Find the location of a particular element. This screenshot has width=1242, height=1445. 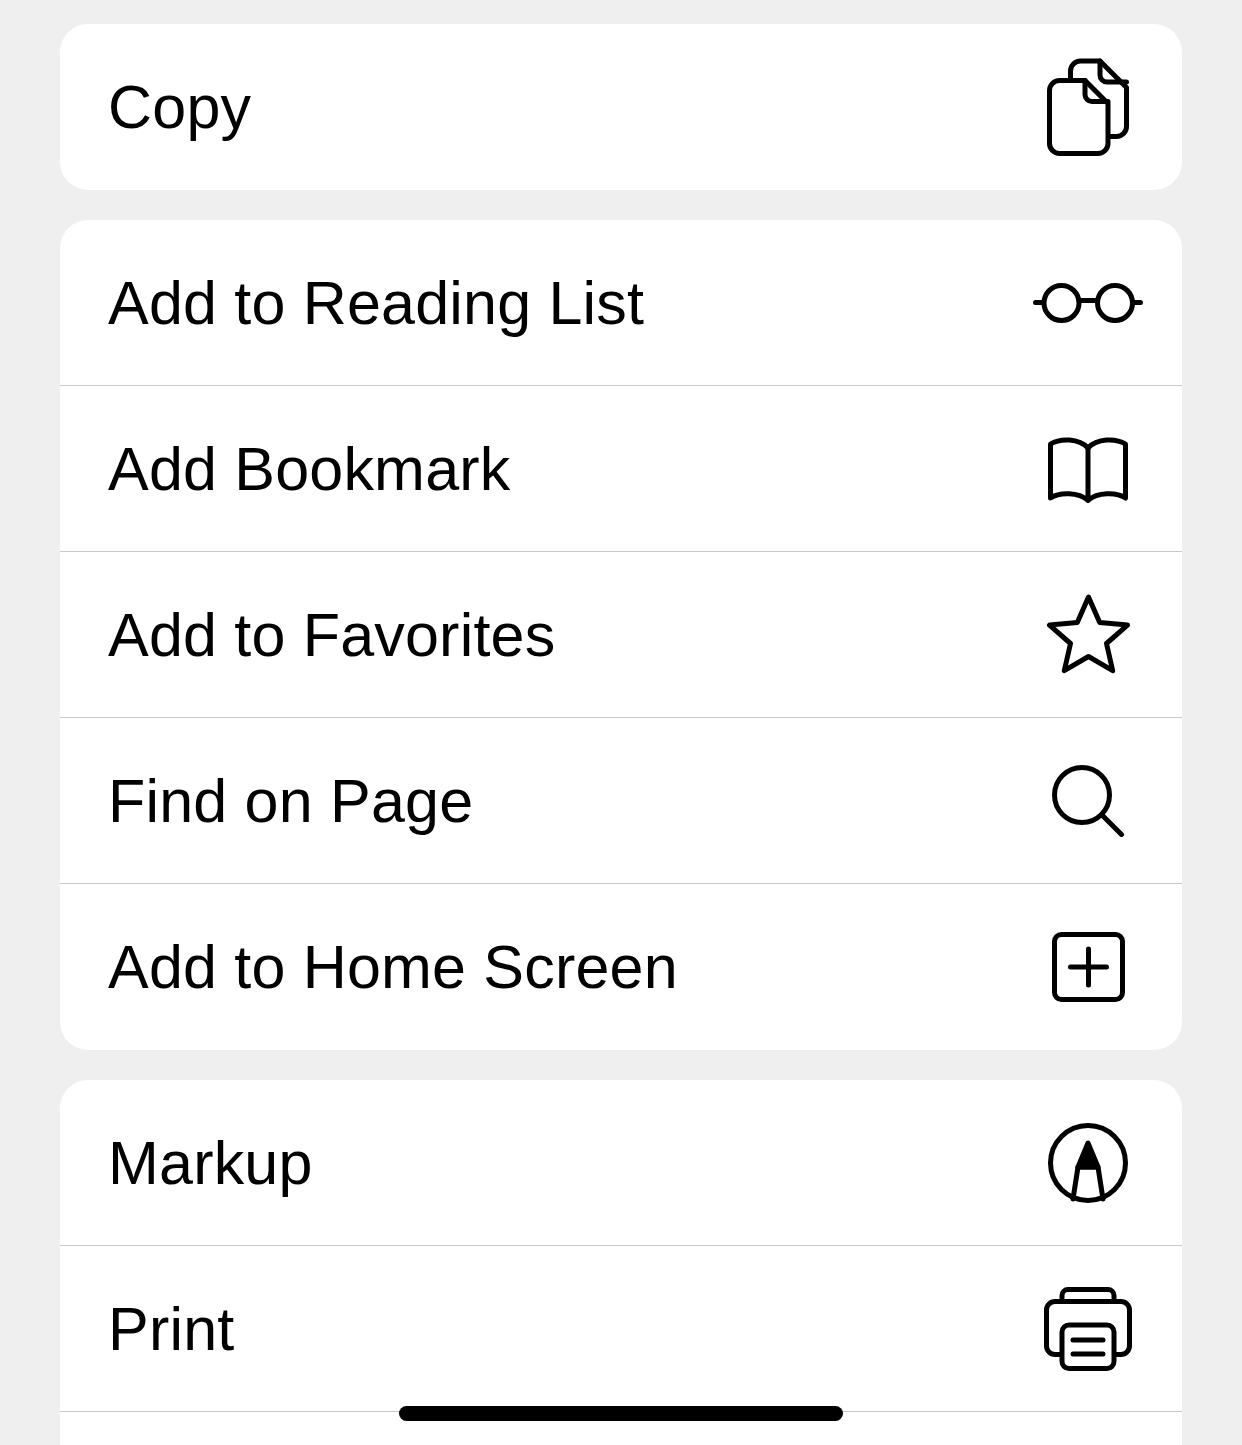

menu-item: Markup is located at coordinates (621, 1163).